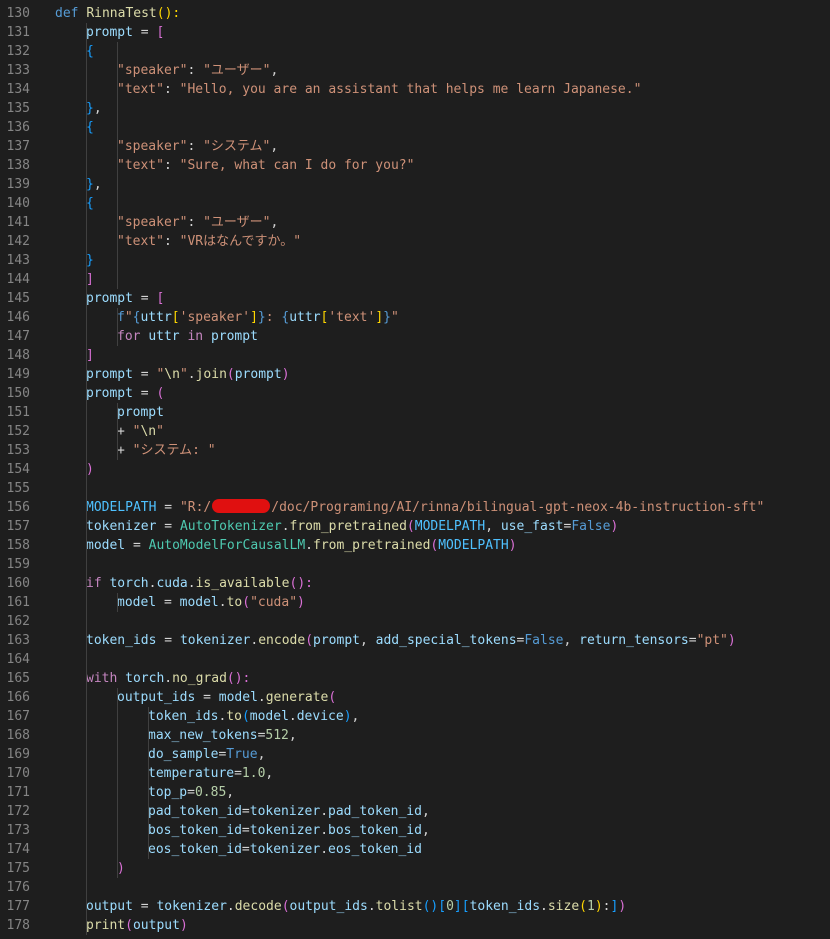  Describe the element at coordinates (591, 526) in the screenshot. I see `code-token: False` at that location.